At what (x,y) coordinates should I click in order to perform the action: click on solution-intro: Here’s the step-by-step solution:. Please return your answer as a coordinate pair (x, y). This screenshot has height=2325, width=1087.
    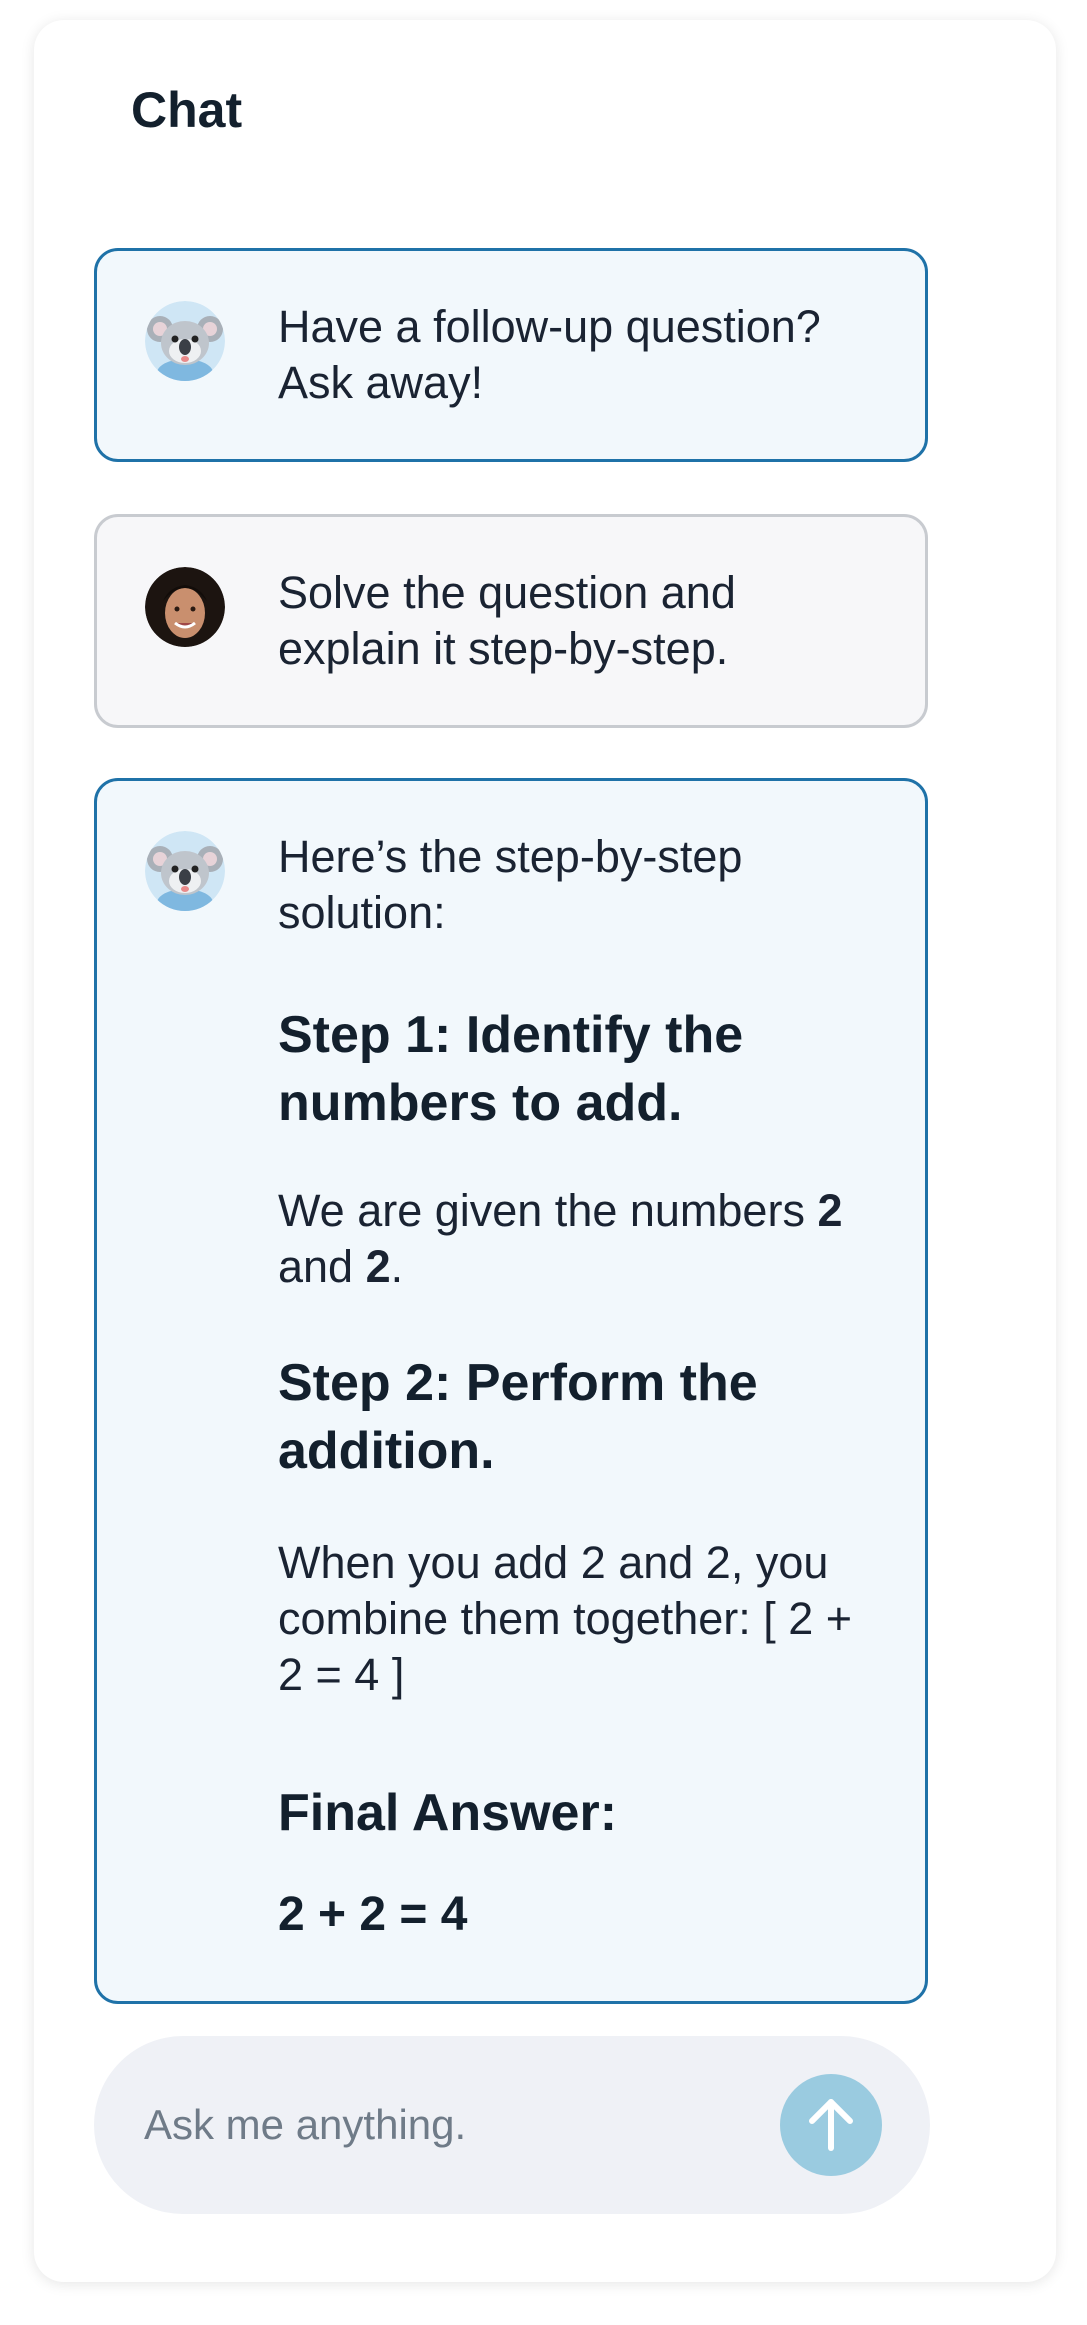
    Looking at the image, I should click on (510, 884).